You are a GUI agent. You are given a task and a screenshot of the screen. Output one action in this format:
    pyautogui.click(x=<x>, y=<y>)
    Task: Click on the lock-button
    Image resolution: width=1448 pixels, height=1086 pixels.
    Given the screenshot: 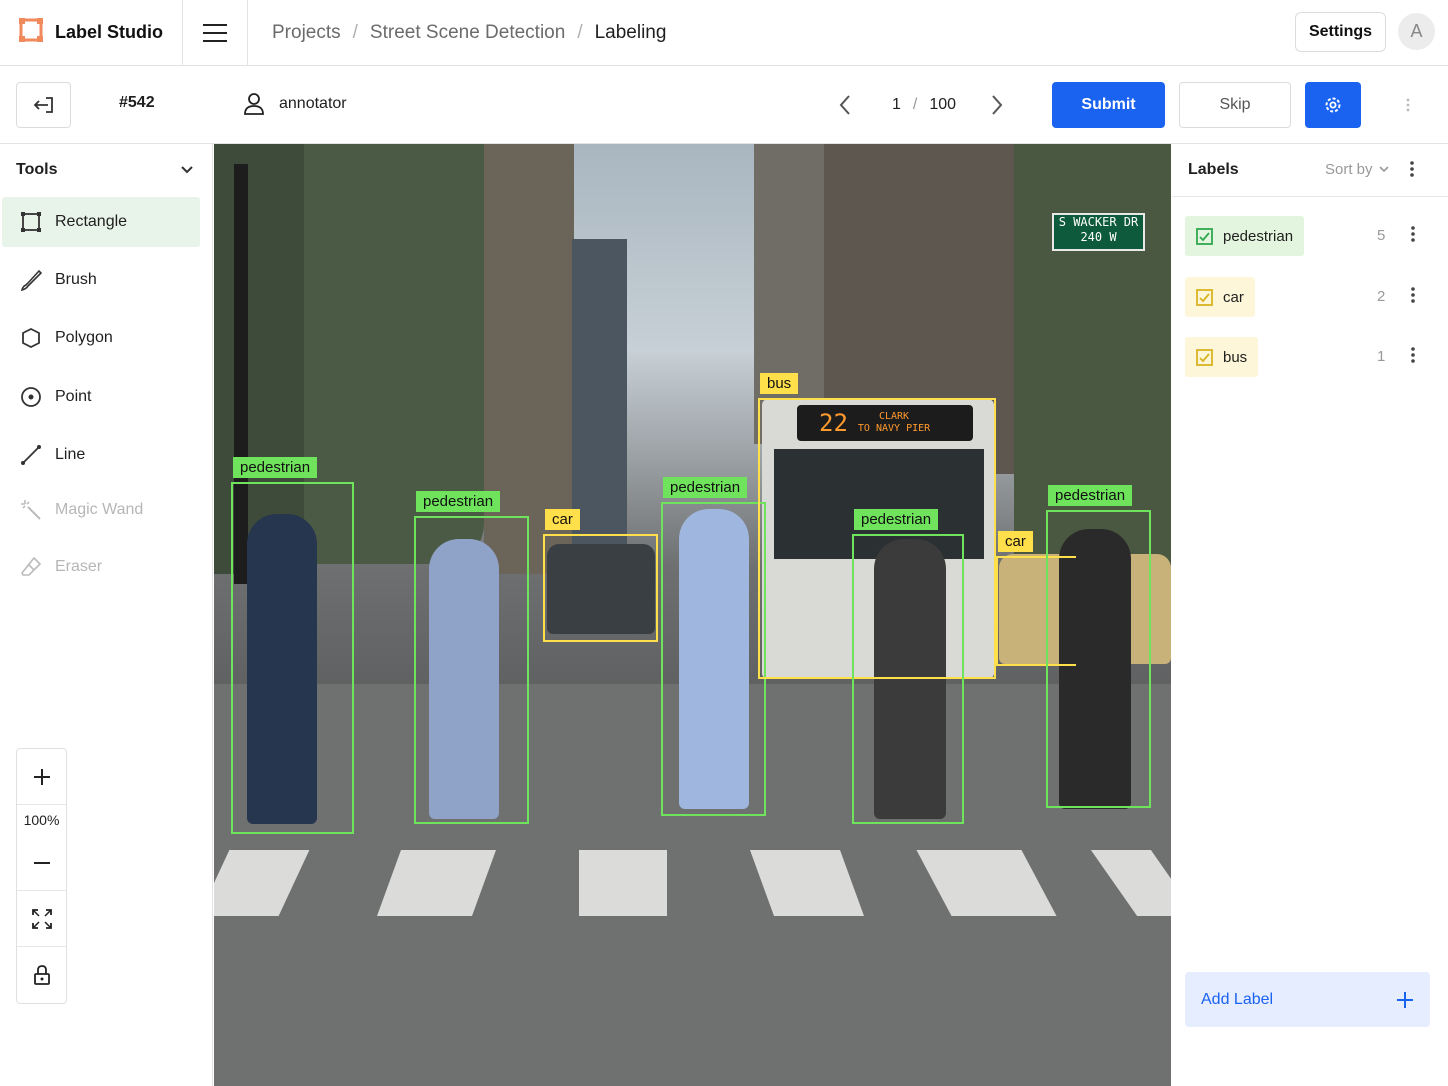 What is the action you would take?
    pyautogui.click(x=41, y=975)
    